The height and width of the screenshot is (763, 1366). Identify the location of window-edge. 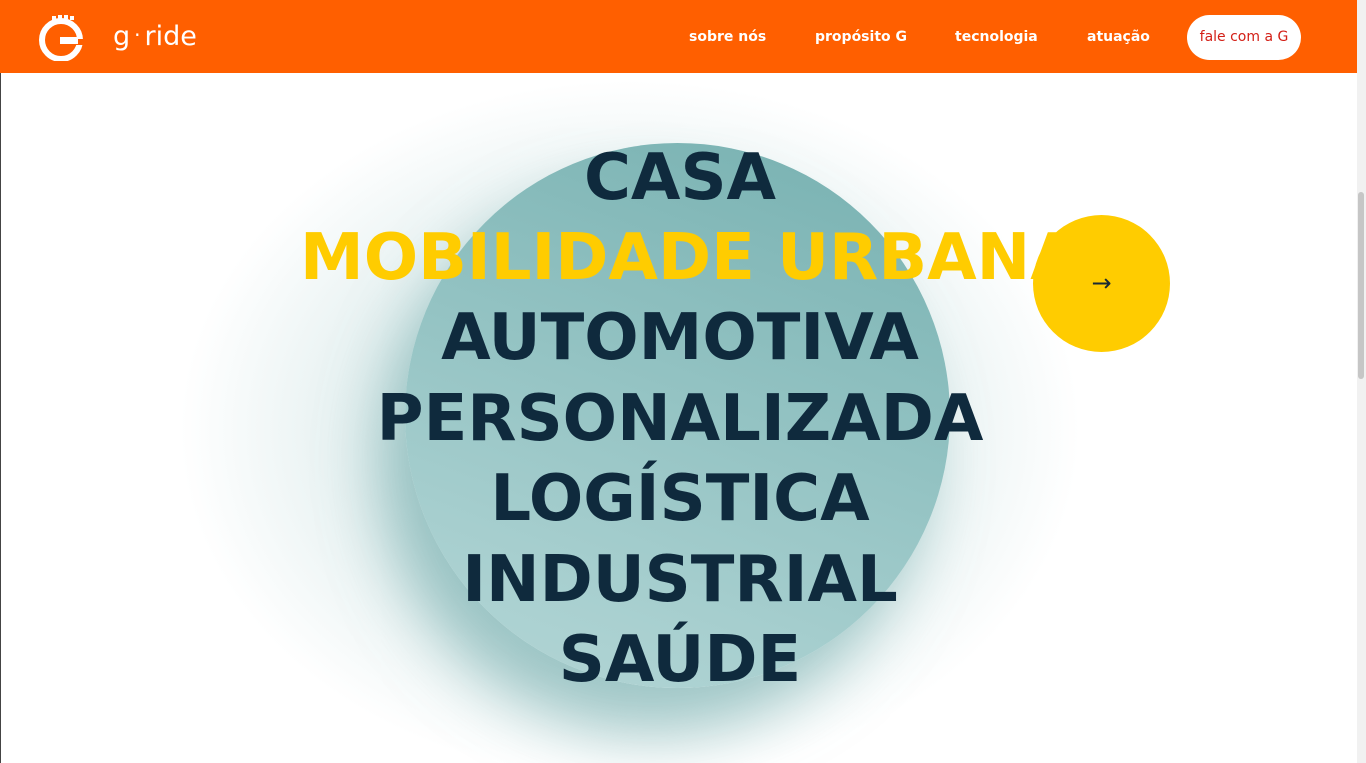
(0, 418).